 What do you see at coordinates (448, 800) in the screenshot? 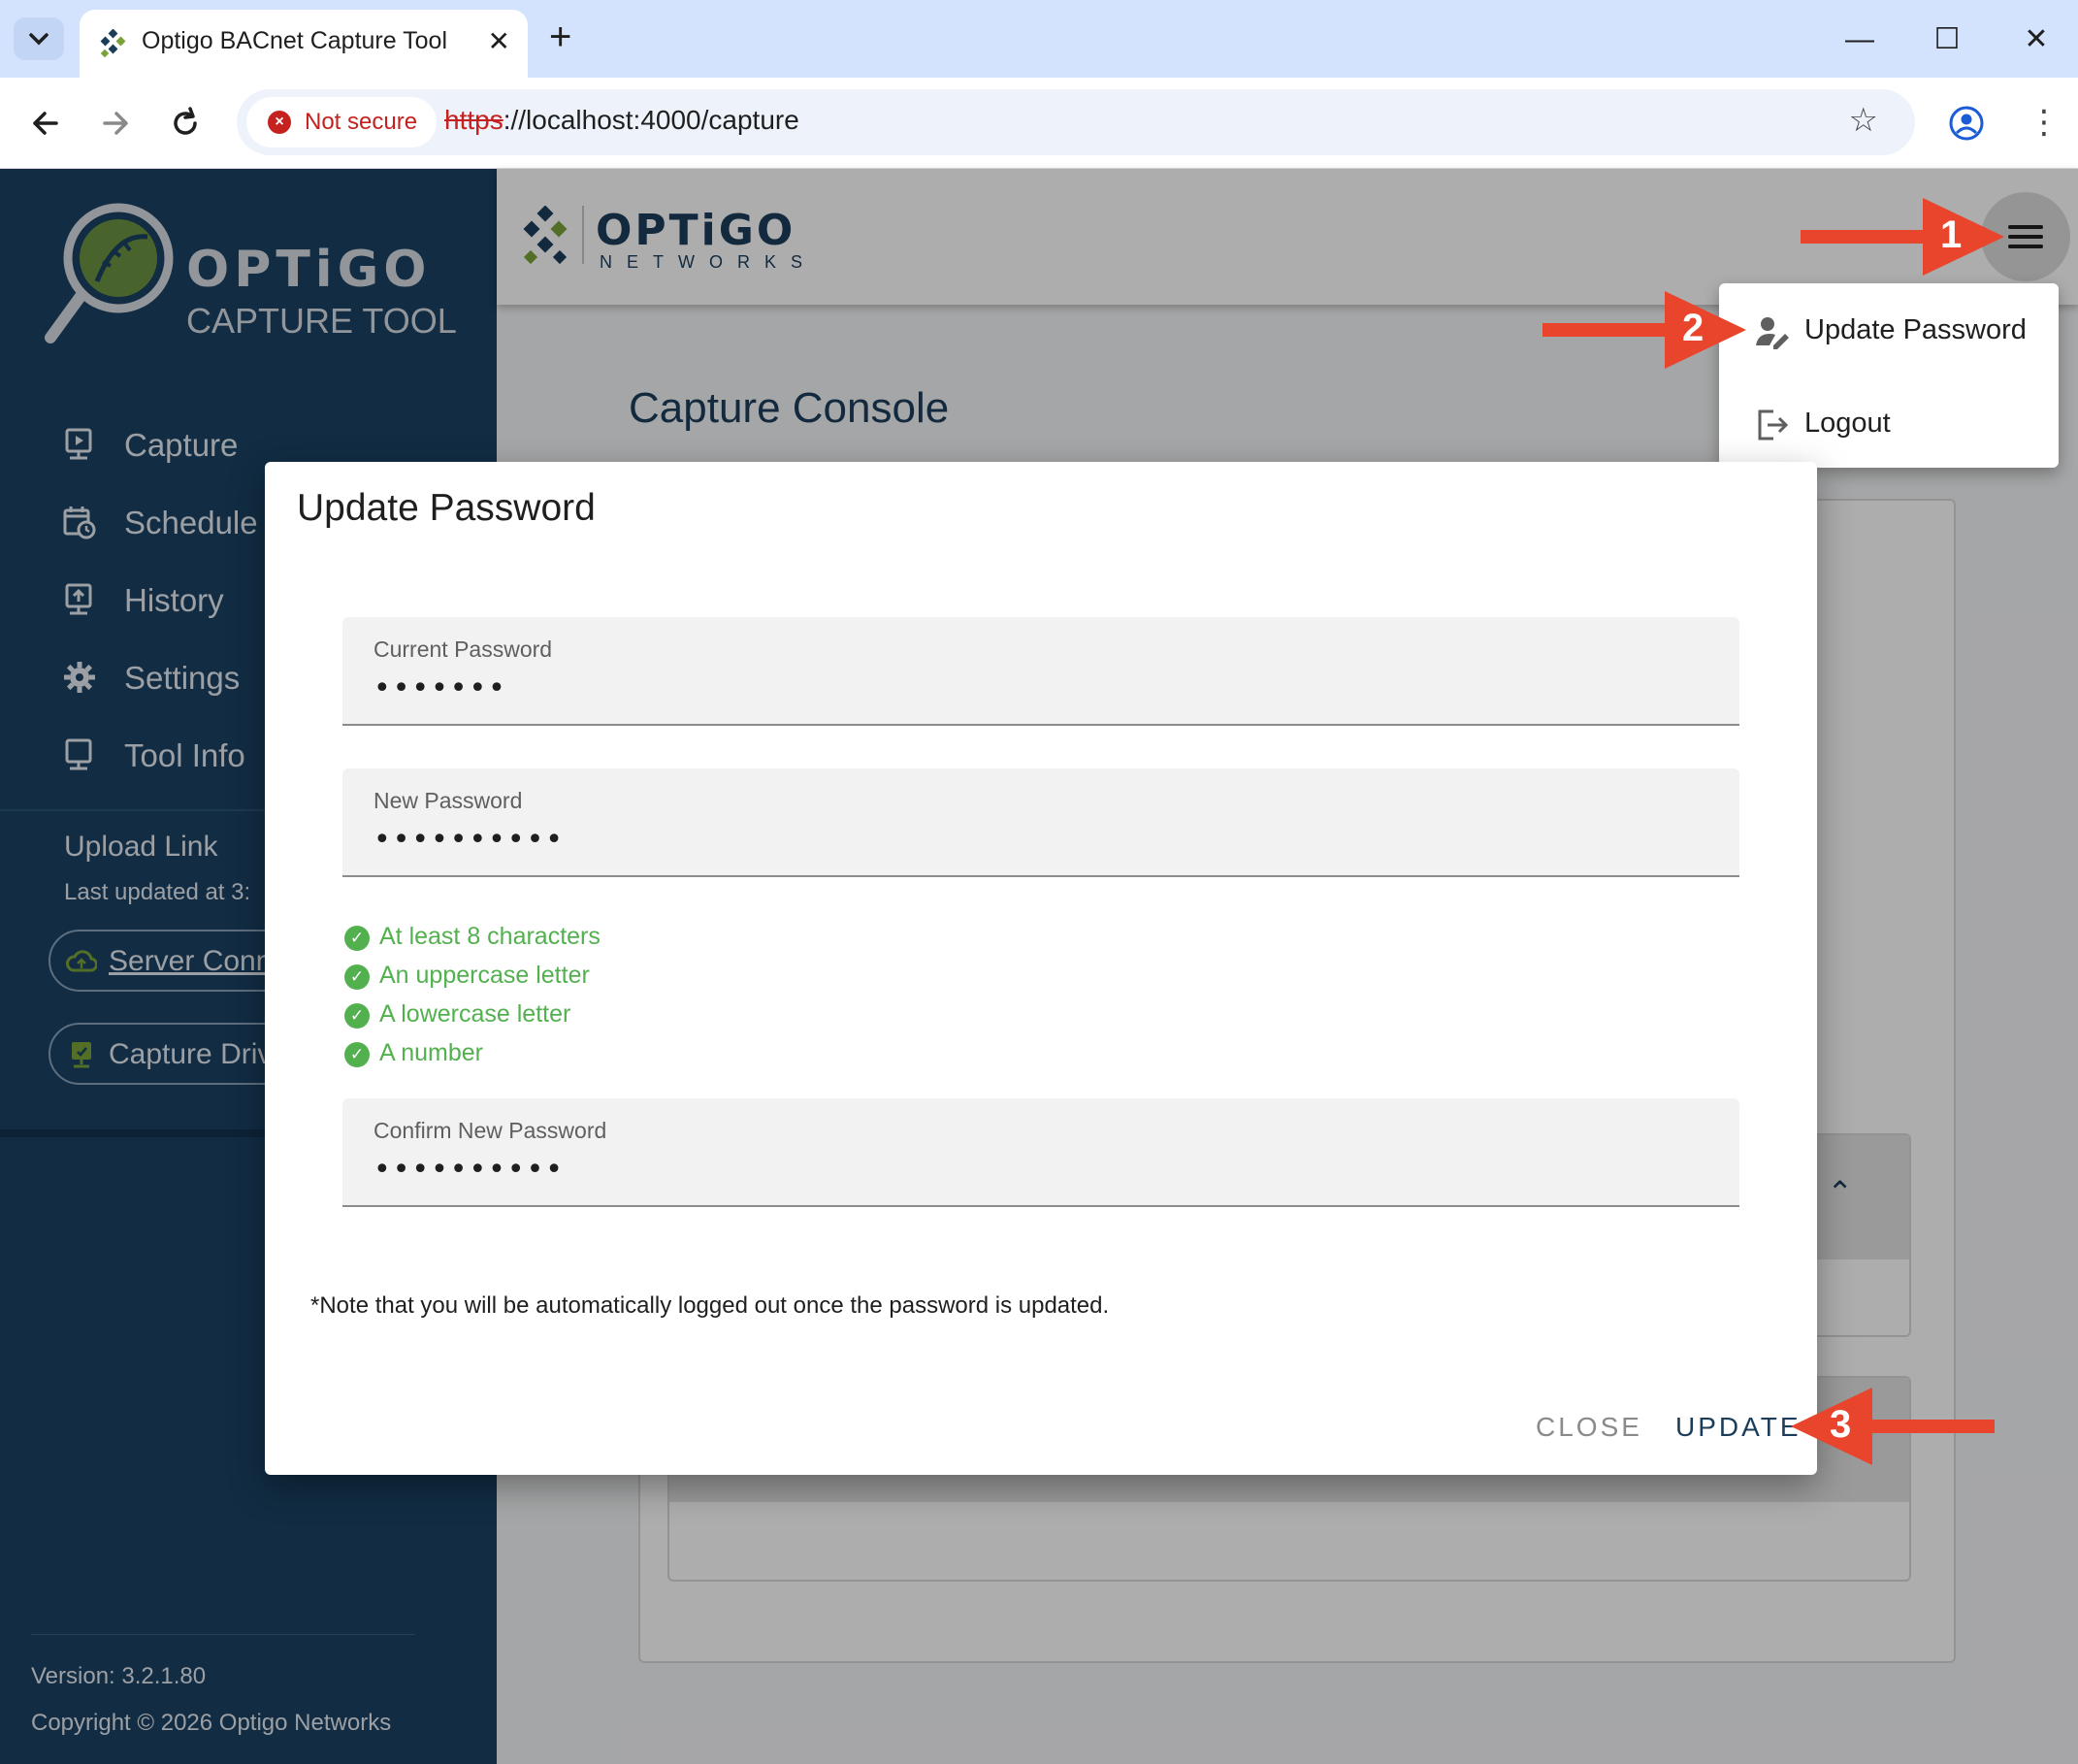
I see `new-password-label: New Password` at bounding box center [448, 800].